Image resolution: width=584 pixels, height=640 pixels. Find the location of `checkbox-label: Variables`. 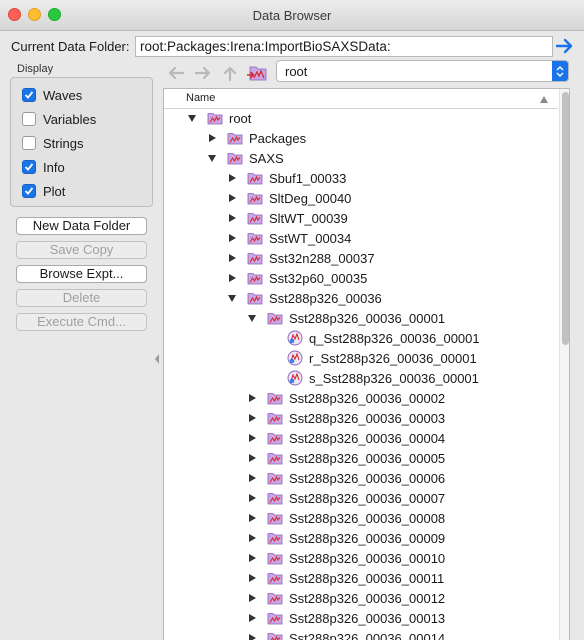

checkbox-label: Variables is located at coordinates (70, 119).